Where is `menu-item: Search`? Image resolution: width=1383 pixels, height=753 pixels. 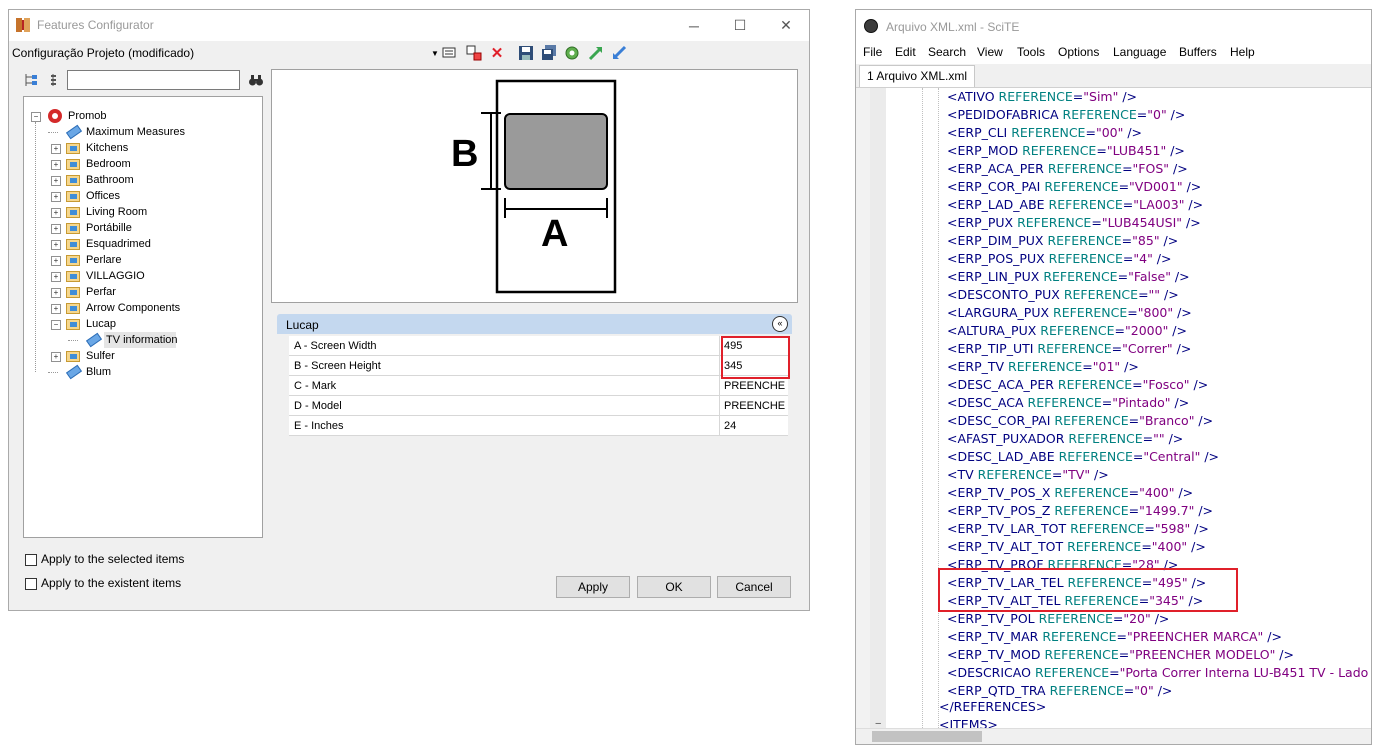 menu-item: Search is located at coordinates (947, 52).